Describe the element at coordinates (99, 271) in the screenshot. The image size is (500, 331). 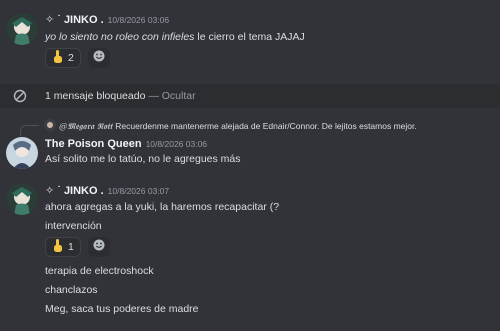
I see `message-text: terapia de electroshock` at that location.